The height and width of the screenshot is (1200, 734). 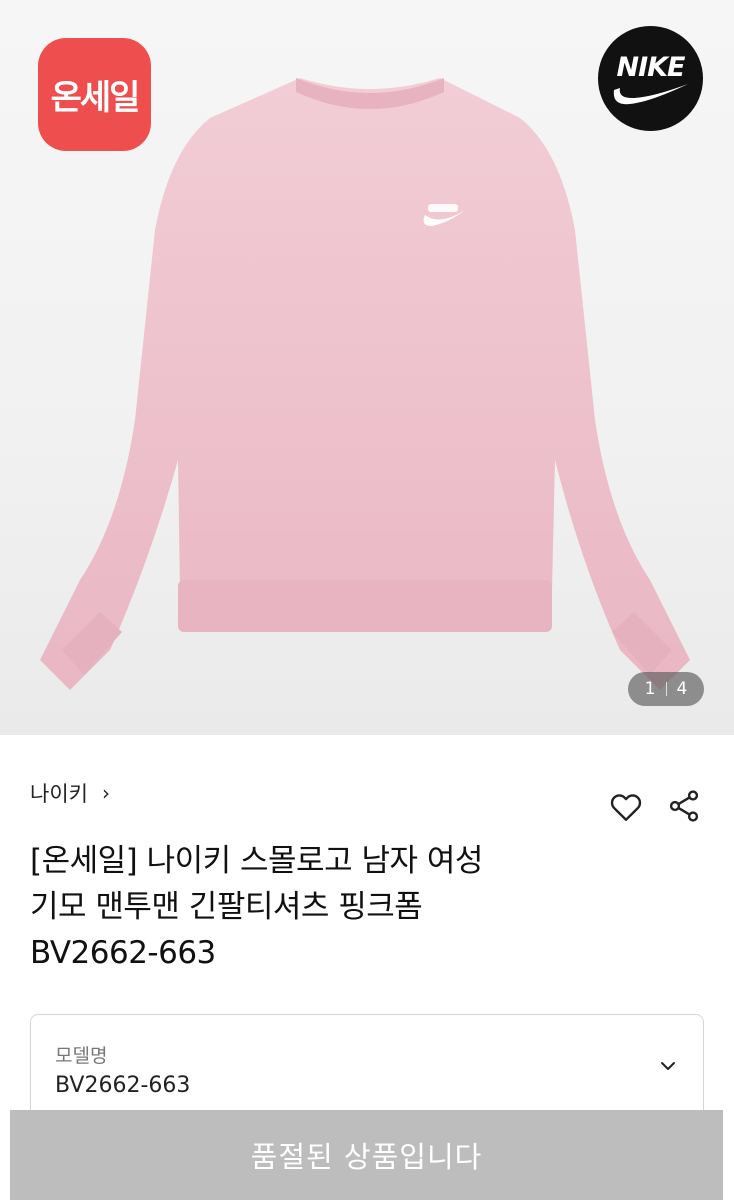 I want to click on soldout-button: 품절된 상품입니다, so click(x=366, y=1155).